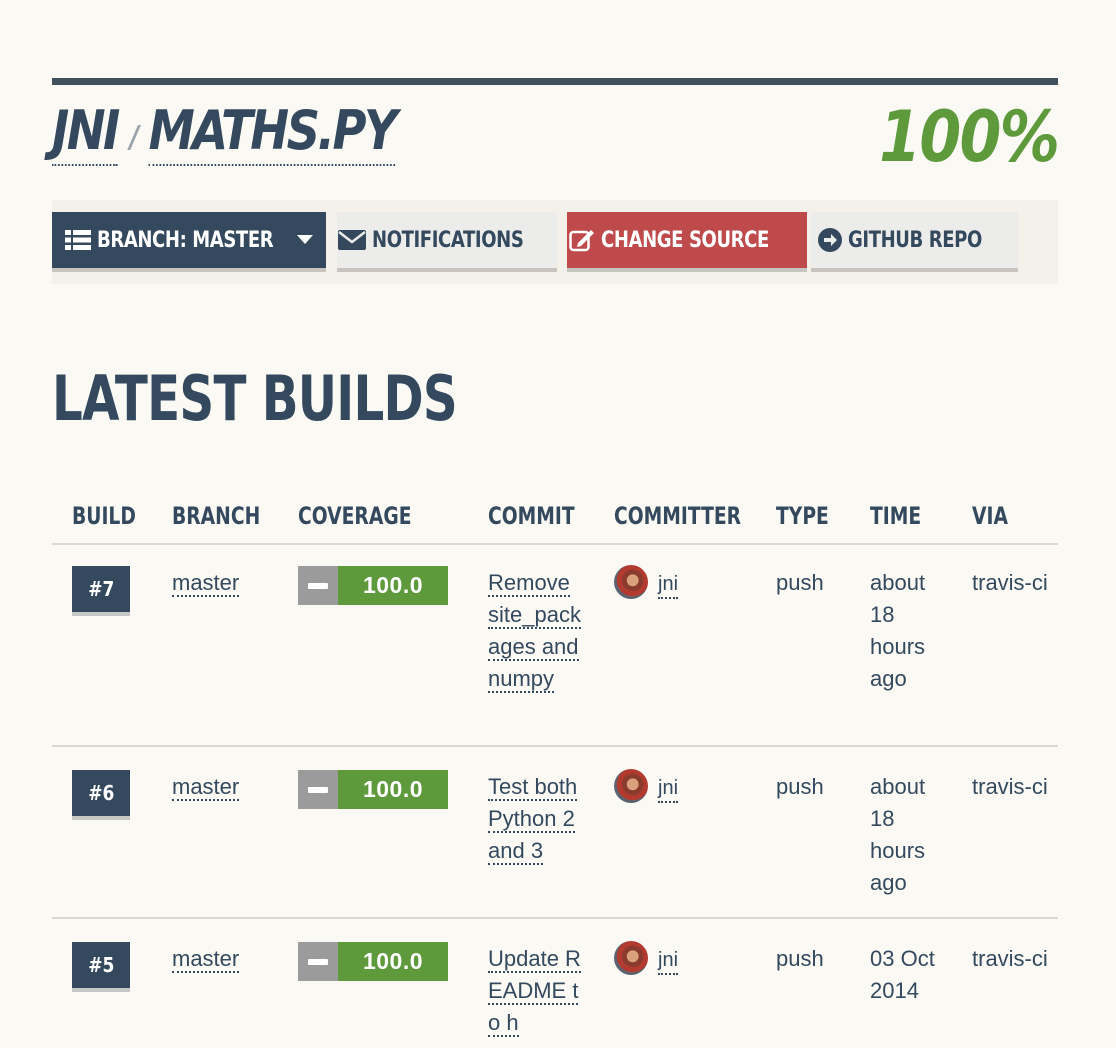 This screenshot has height=1048, width=1116. What do you see at coordinates (581, 240) in the screenshot?
I see `edit-icon` at bounding box center [581, 240].